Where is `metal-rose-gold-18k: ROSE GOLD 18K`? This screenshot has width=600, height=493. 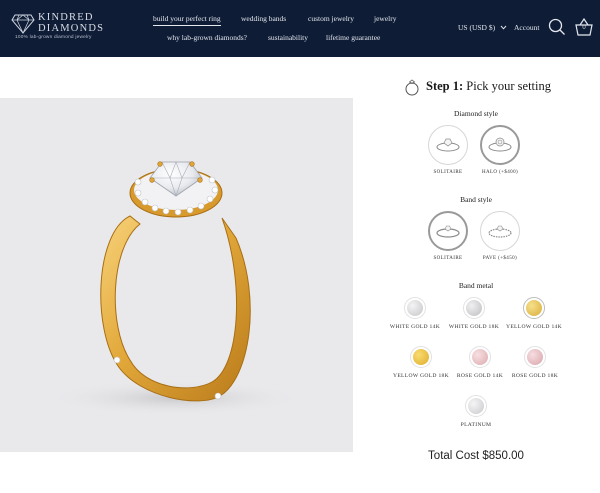
metal-rose-gold-18k: ROSE GOLD 18K is located at coordinates (535, 362).